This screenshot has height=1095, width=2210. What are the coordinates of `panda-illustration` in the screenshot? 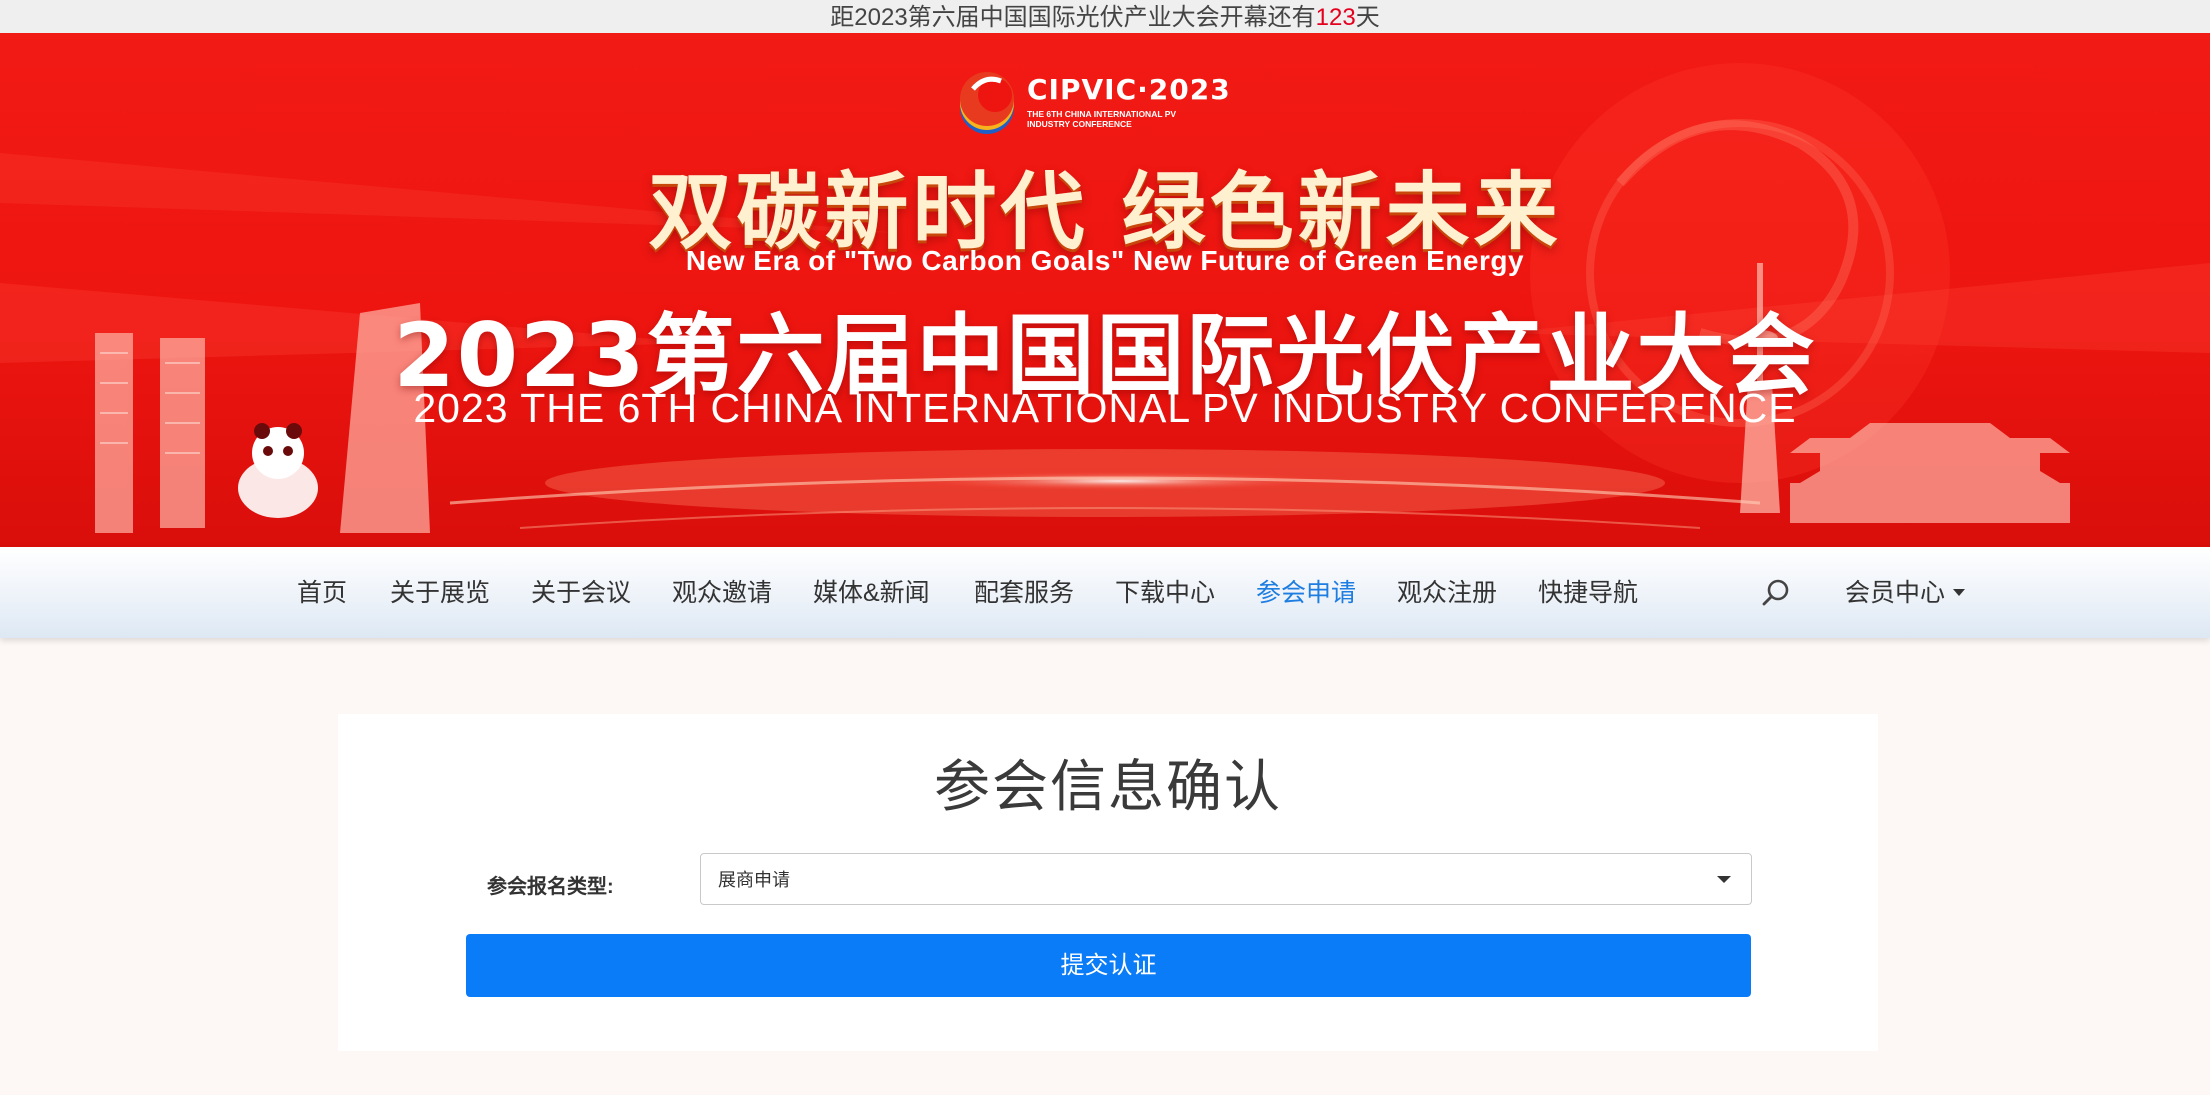 It's located at (278, 470).